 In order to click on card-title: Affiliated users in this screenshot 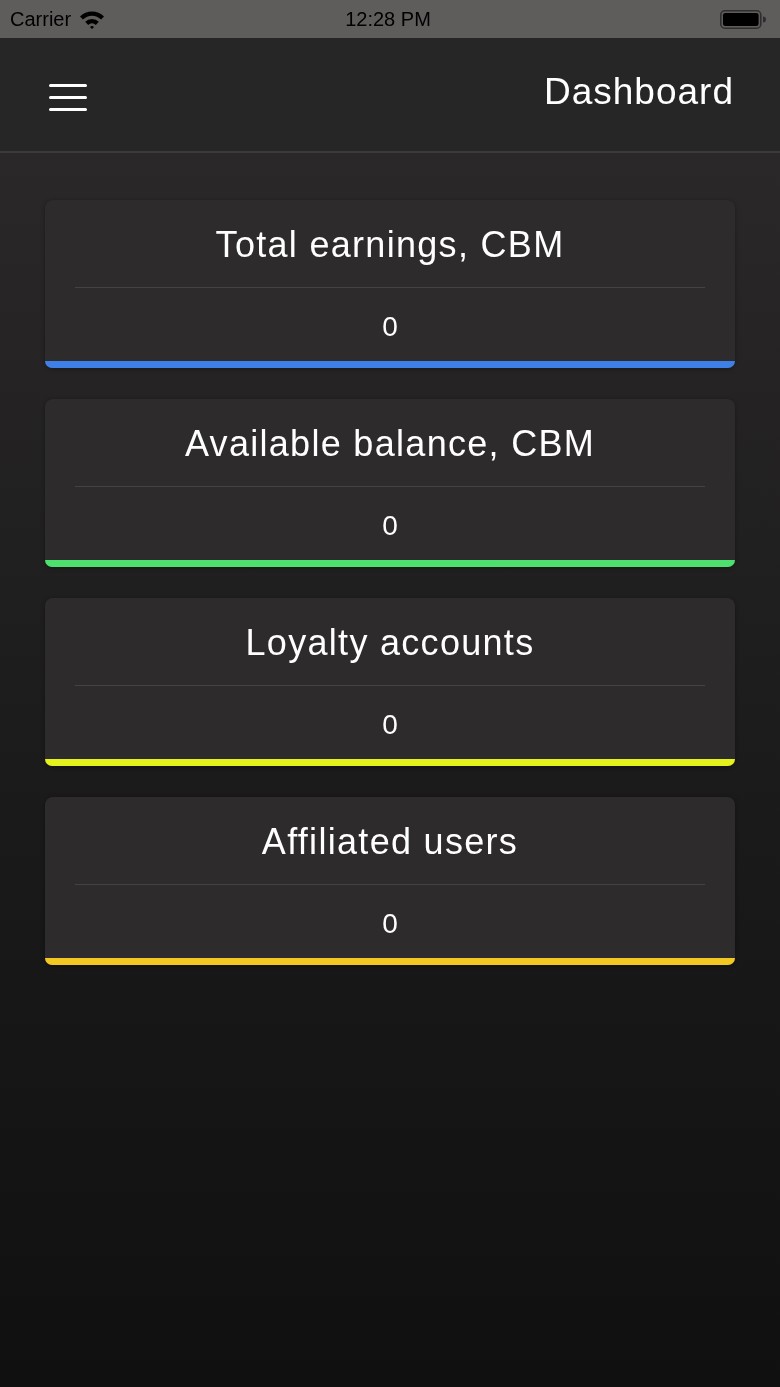, I will do `click(390, 842)`.